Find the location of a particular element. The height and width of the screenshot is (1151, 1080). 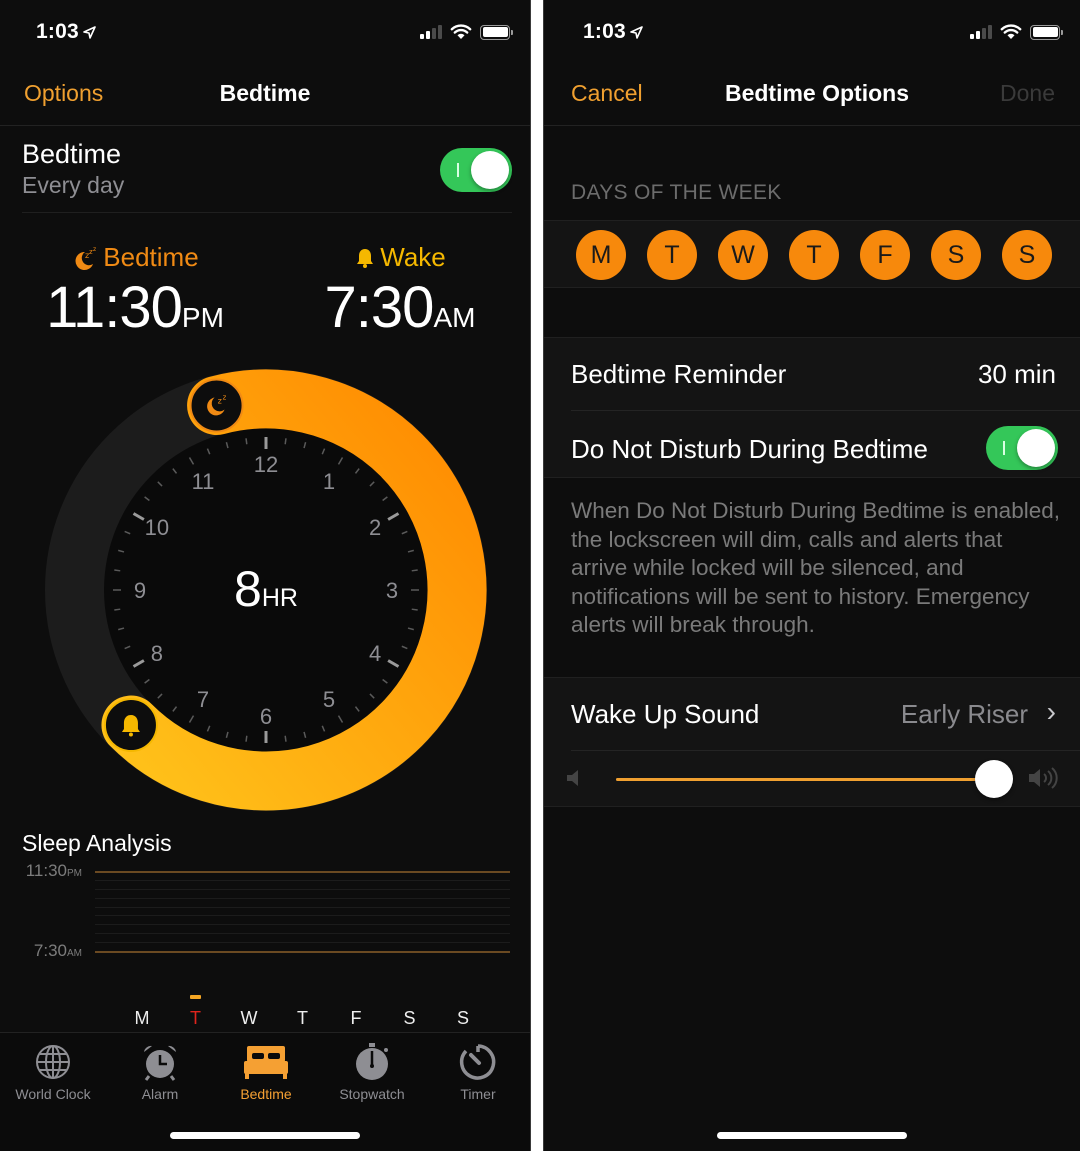

globe-icon is located at coordinates (53, 1062).